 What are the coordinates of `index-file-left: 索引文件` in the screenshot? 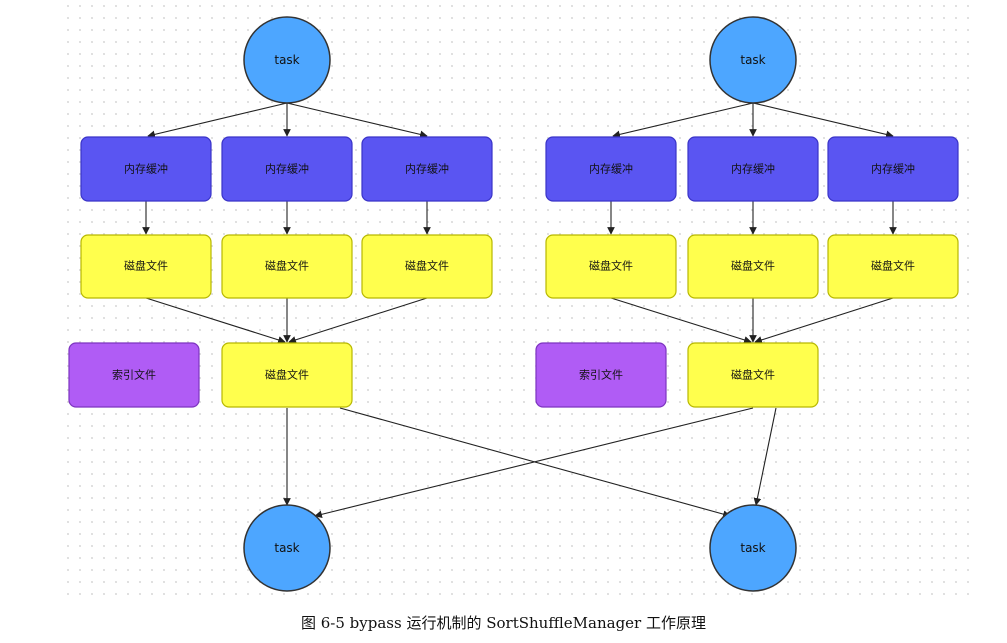 It's located at (134, 375).